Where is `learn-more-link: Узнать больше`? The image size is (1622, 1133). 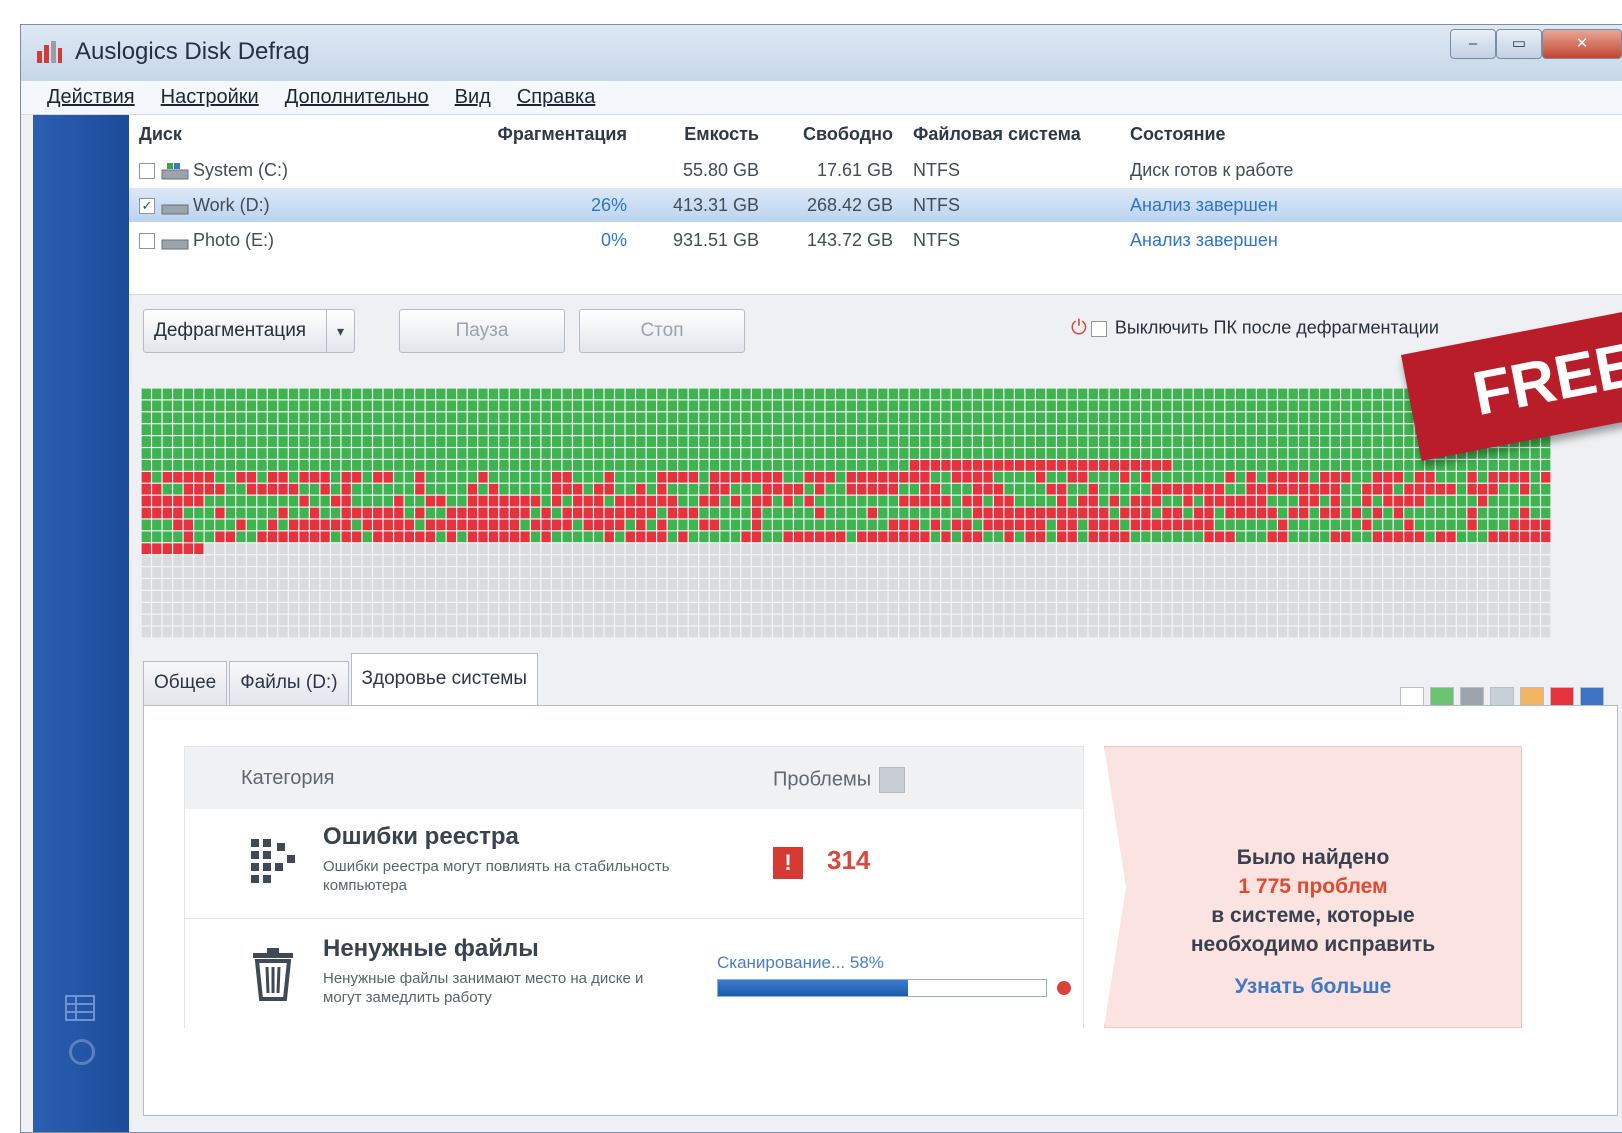
learn-more-link: Узнать больше is located at coordinates (1313, 987).